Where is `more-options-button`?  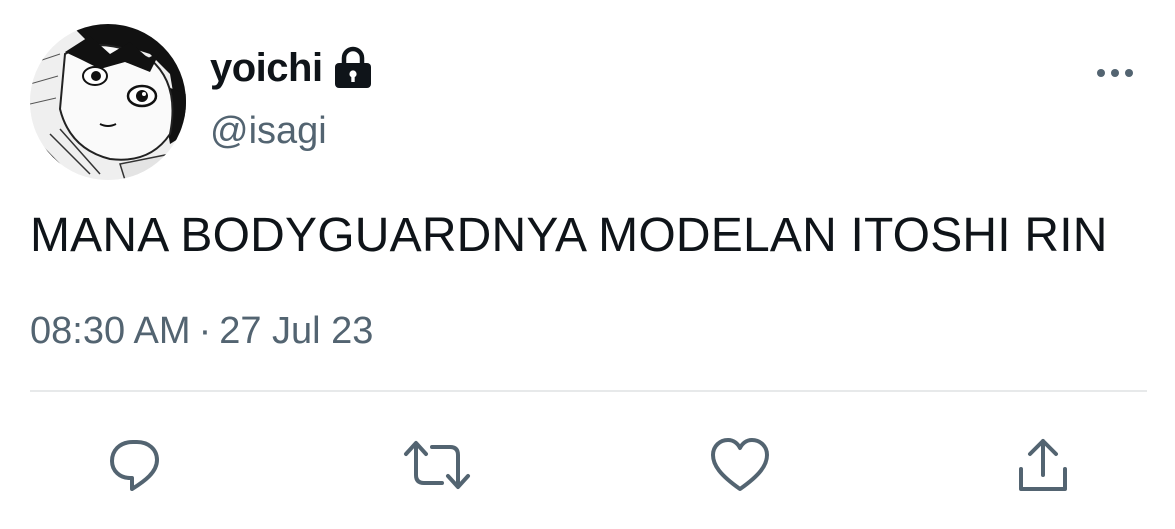
more-options-button is located at coordinates (1115, 73).